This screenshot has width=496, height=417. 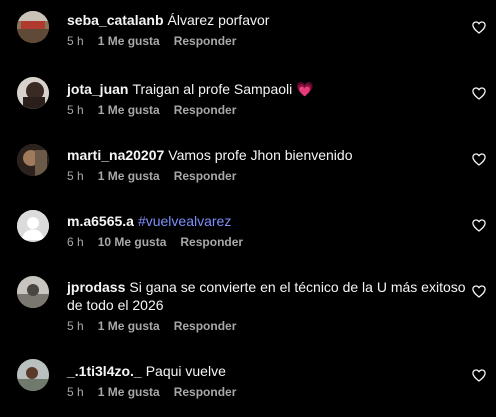 I want to click on comment-username: _.1ti3l4zo._, so click(x=104, y=371).